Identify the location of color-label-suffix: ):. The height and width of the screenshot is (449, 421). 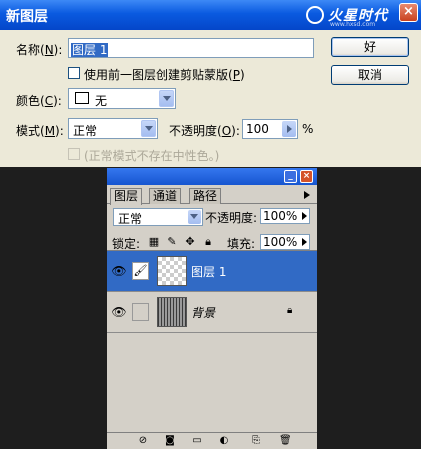
(57, 101).